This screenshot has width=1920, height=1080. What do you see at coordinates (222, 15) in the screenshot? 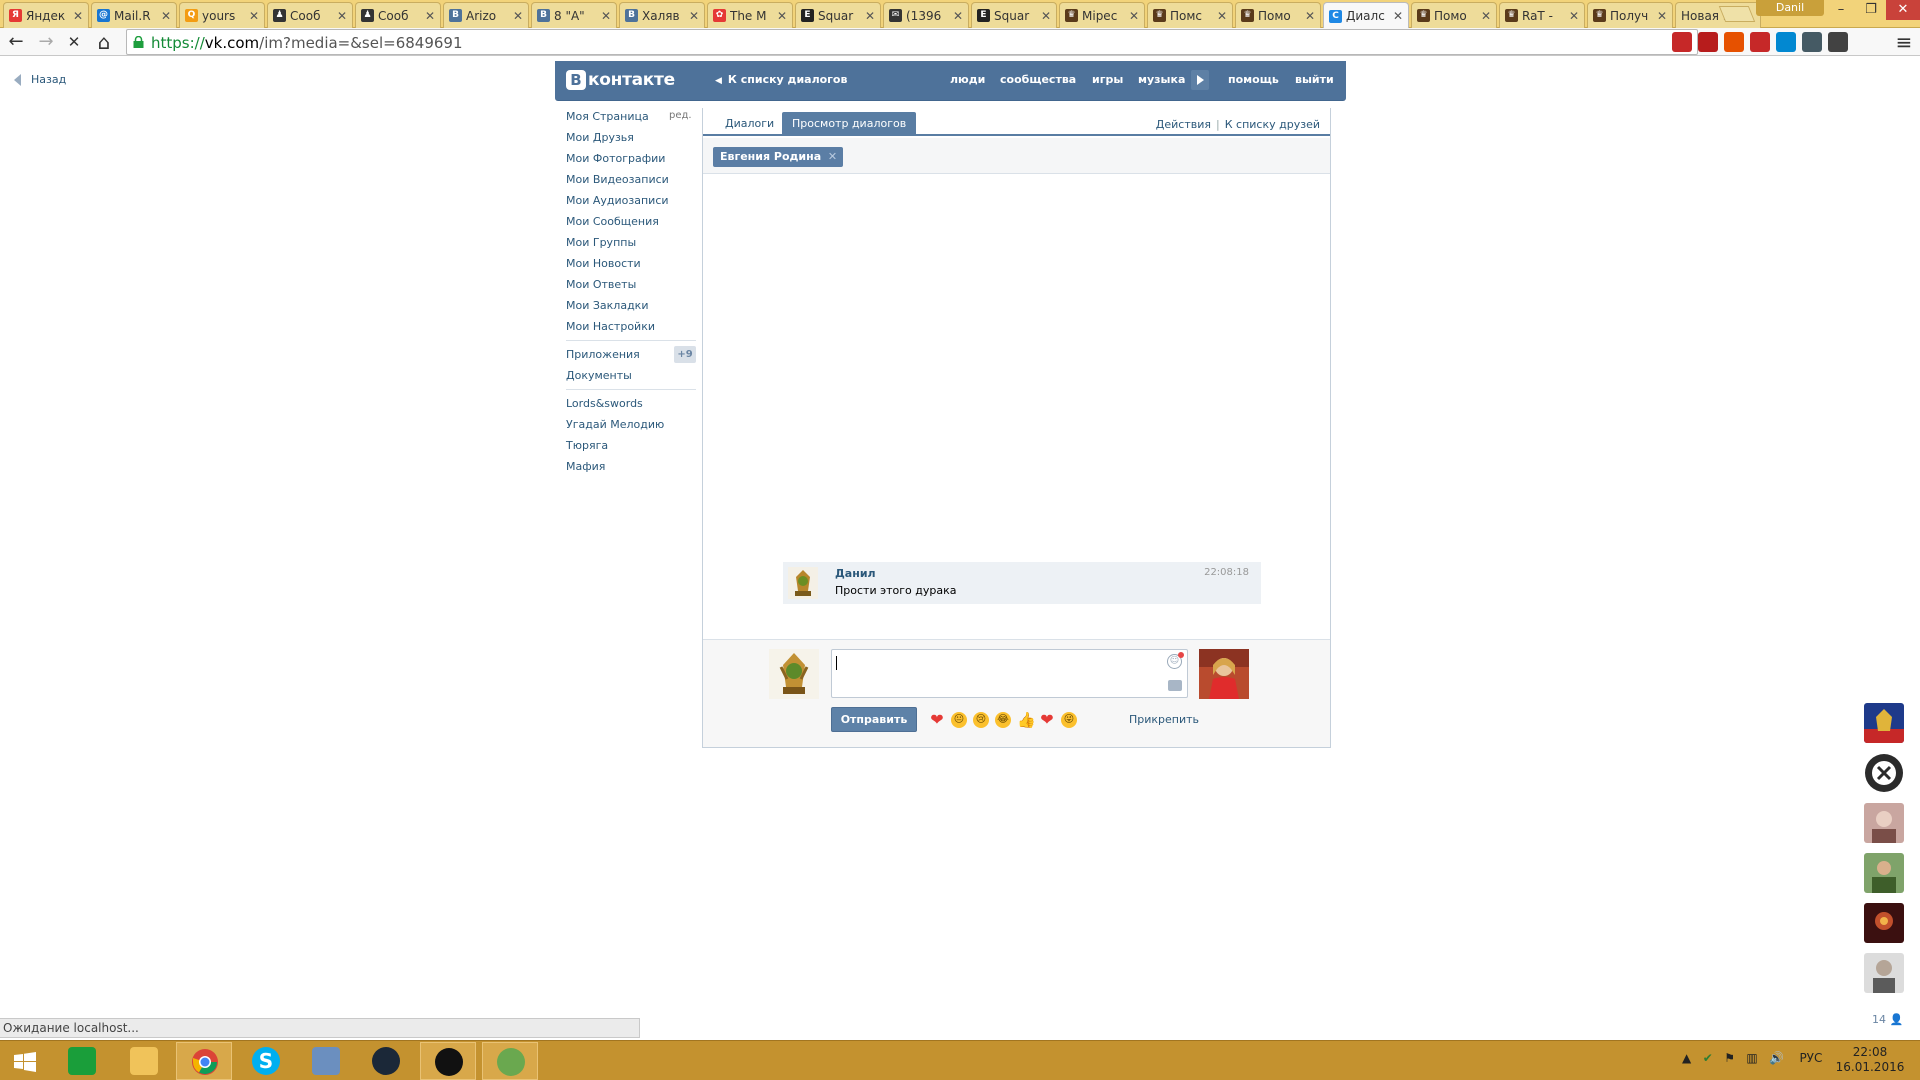
I see `browser-tab: Qyours ✕` at bounding box center [222, 15].